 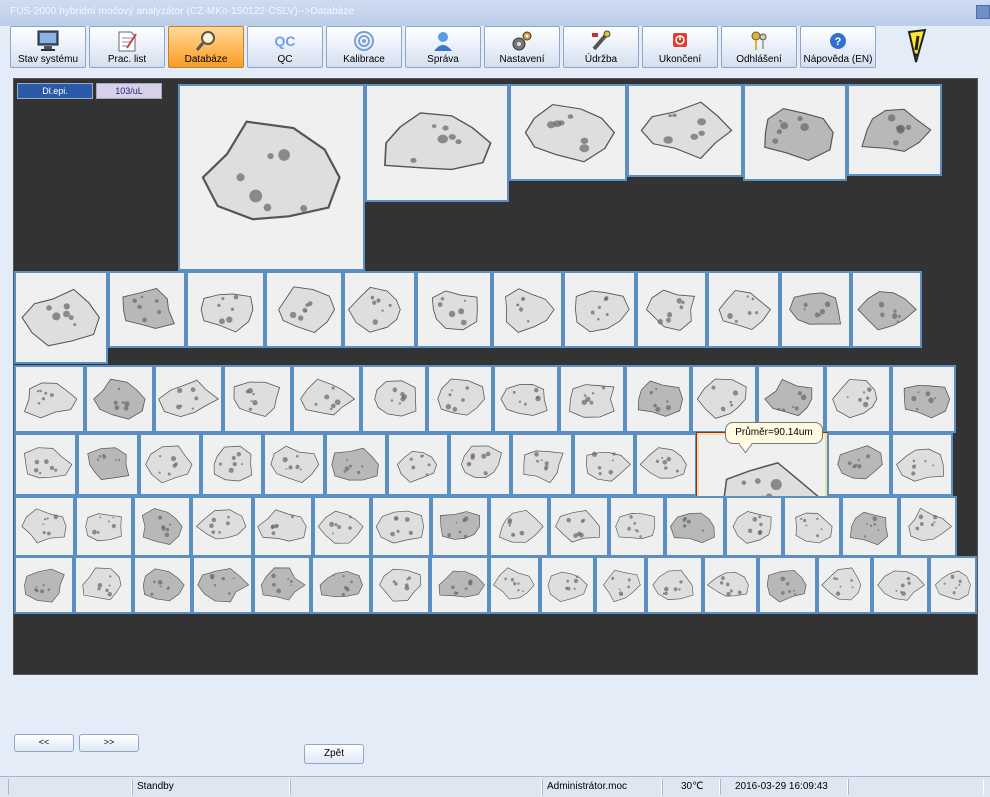 What do you see at coordinates (364, 41) in the screenshot?
I see `calibration-icon` at bounding box center [364, 41].